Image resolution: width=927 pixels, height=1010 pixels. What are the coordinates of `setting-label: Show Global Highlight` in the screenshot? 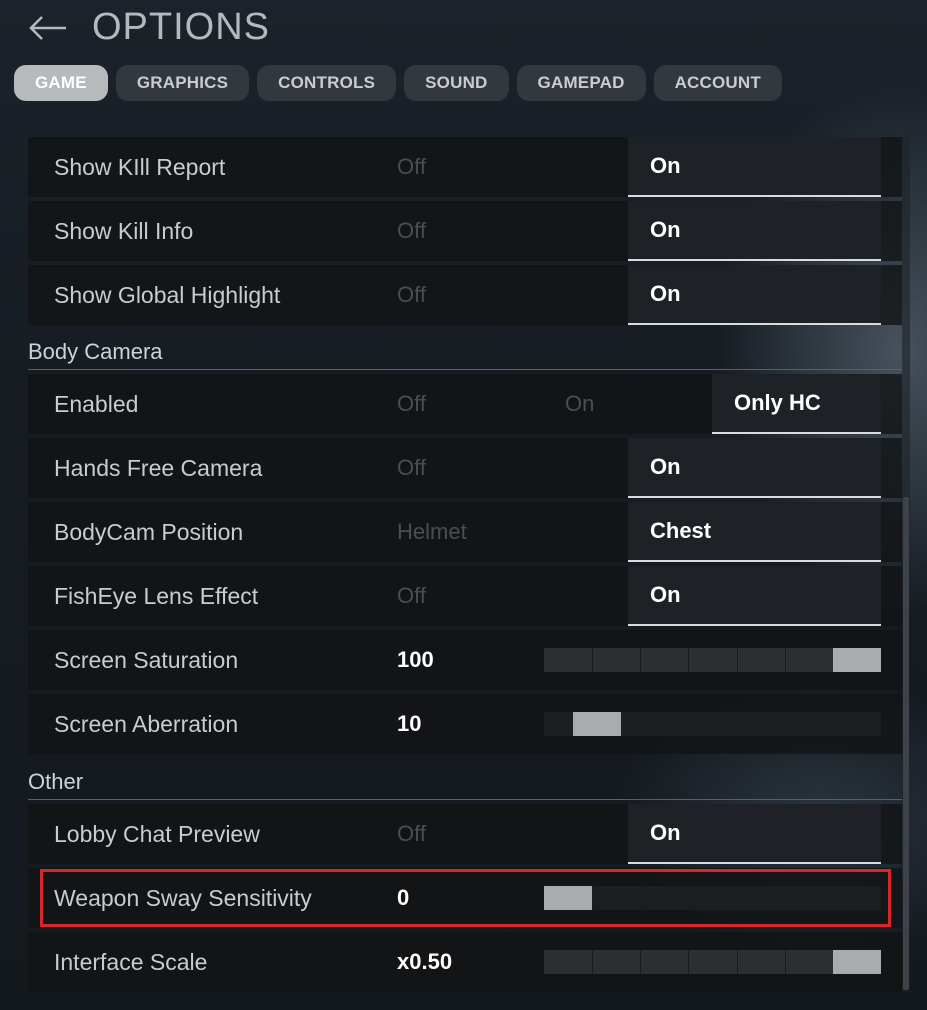 It's located at (167, 295).